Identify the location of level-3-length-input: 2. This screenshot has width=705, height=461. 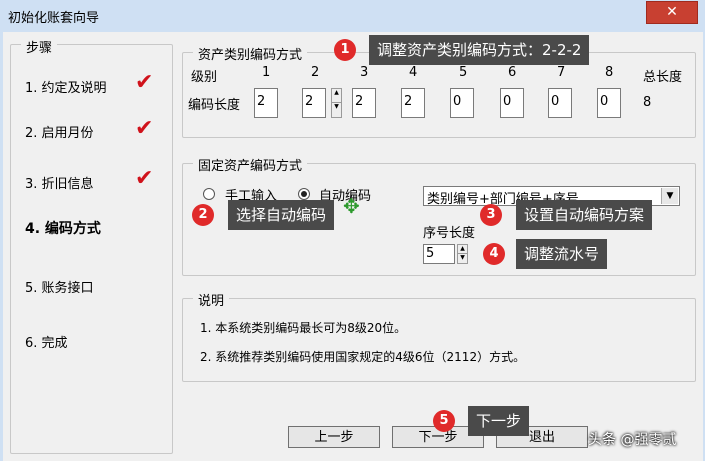
(364, 103).